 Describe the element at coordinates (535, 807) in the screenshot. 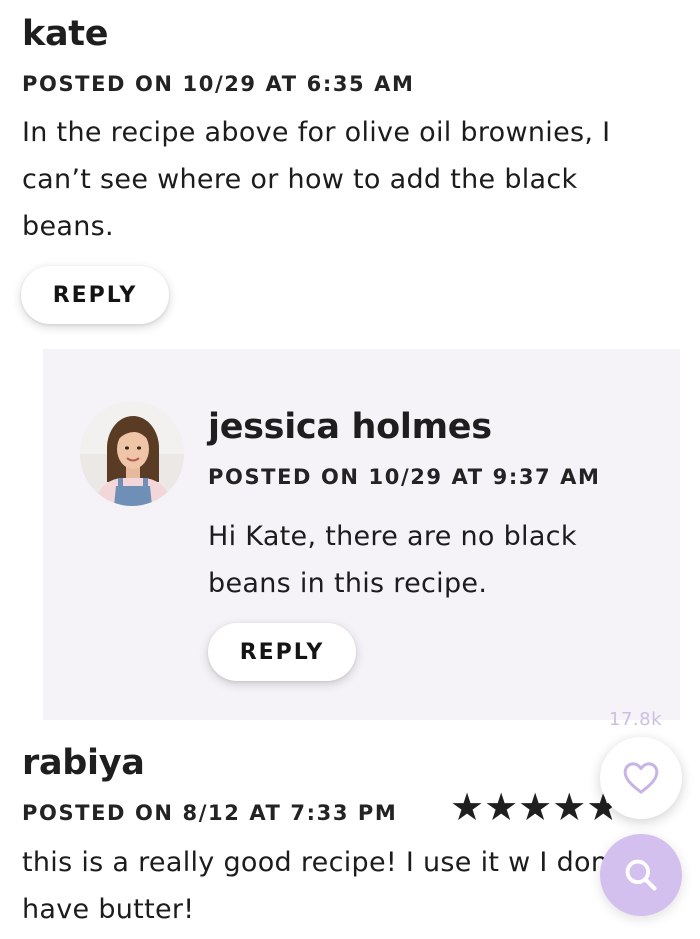

I see `star-rating: ★★★★★` at that location.